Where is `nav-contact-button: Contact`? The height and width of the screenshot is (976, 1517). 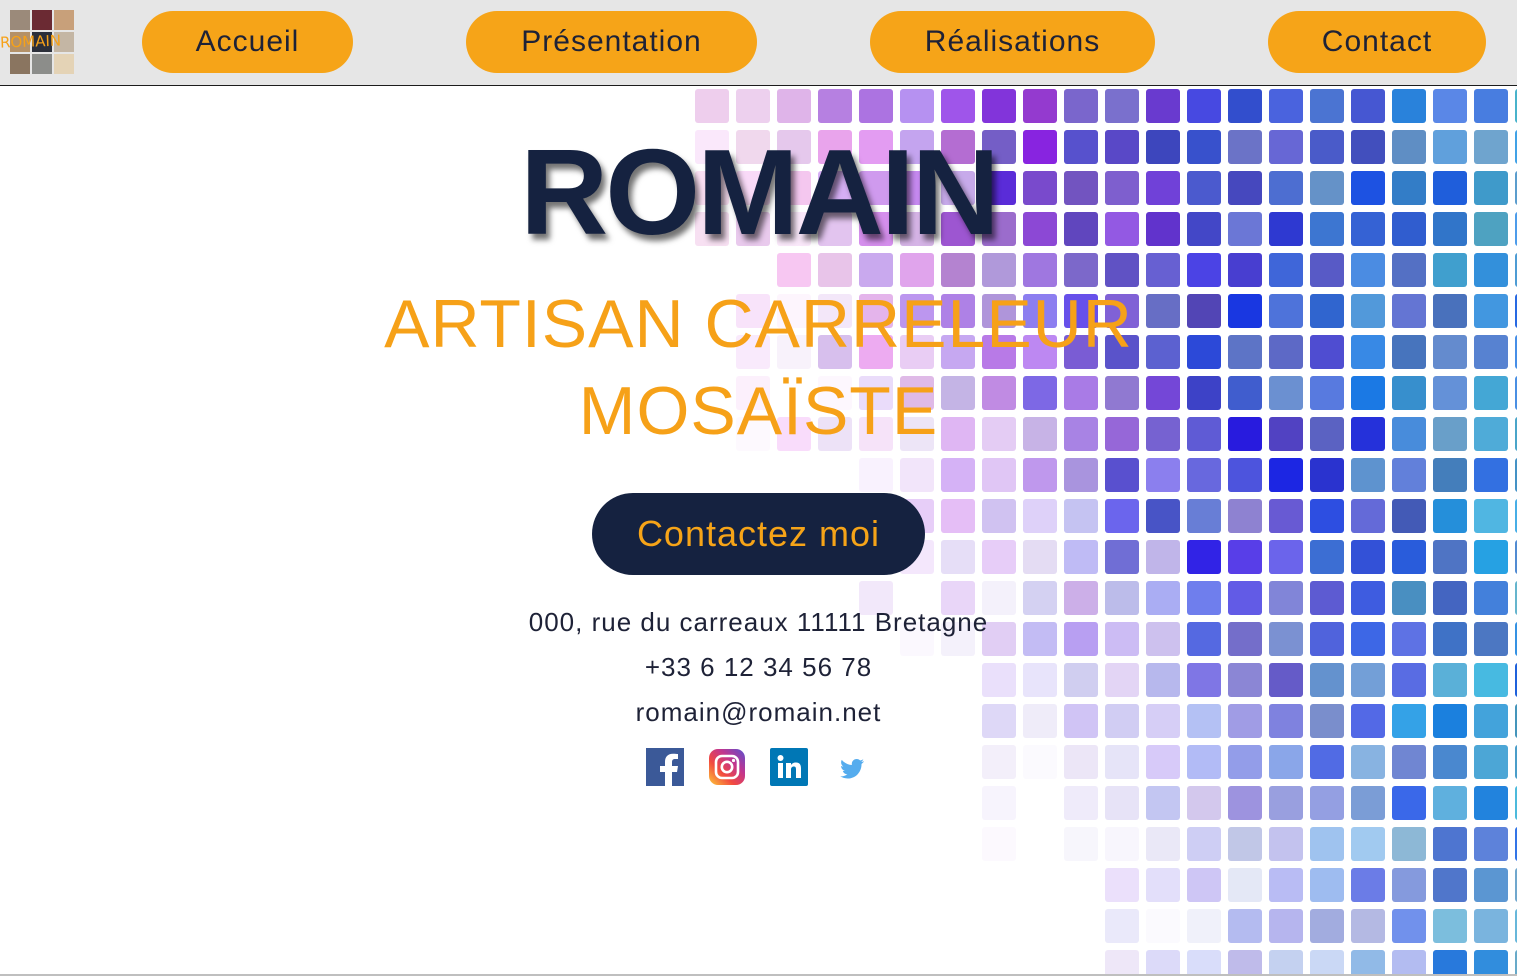
nav-contact-button: Contact is located at coordinates (1377, 42).